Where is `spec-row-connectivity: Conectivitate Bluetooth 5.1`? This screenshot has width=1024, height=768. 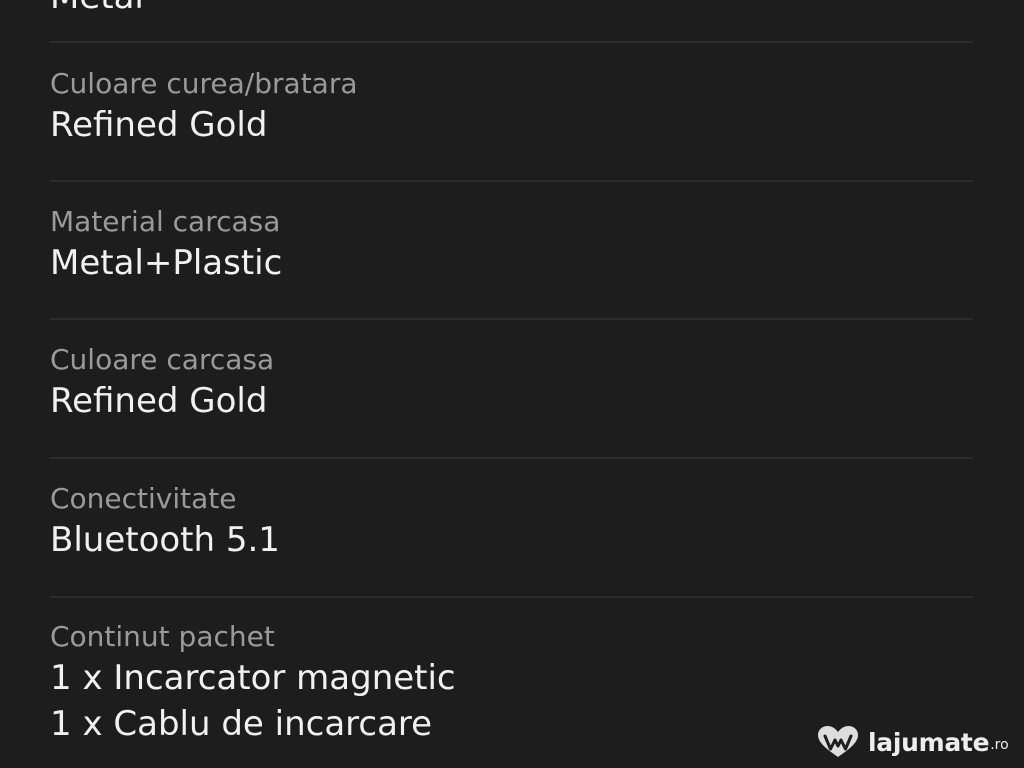
spec-row-connectivity: Conectivitate Bluetooth 5.1 is located at coordinates (511, 522).